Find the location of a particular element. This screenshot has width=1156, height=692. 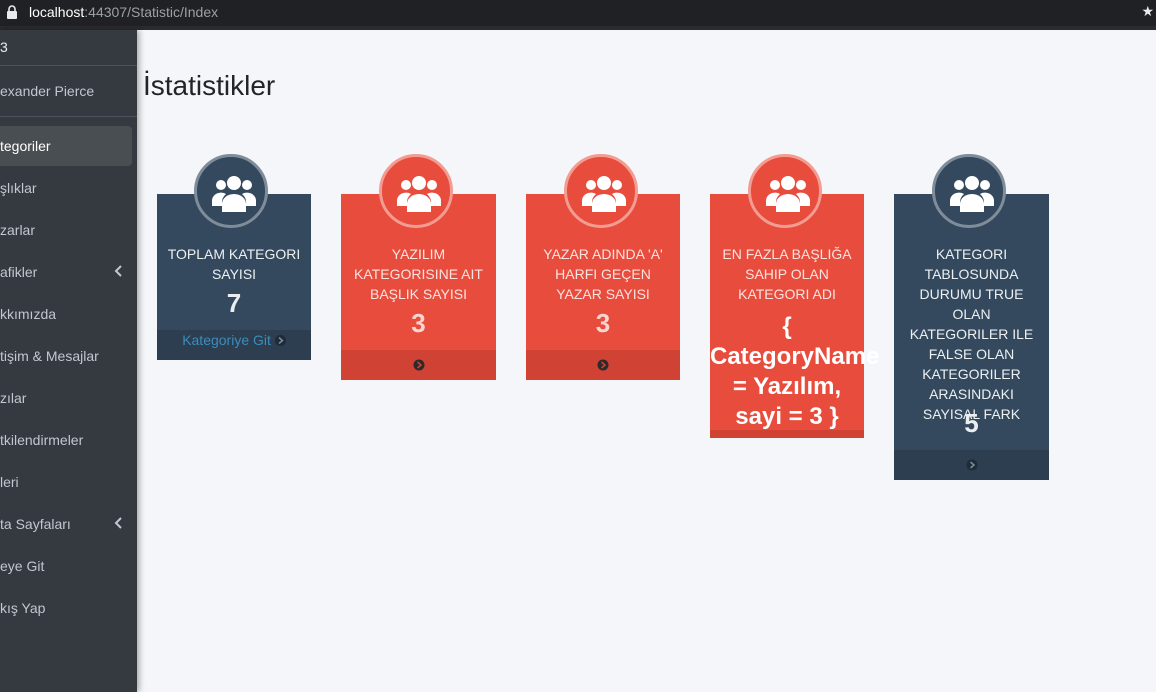

address-url: localhost:44307/Statistic/Index is located at coordinates (123, 12).